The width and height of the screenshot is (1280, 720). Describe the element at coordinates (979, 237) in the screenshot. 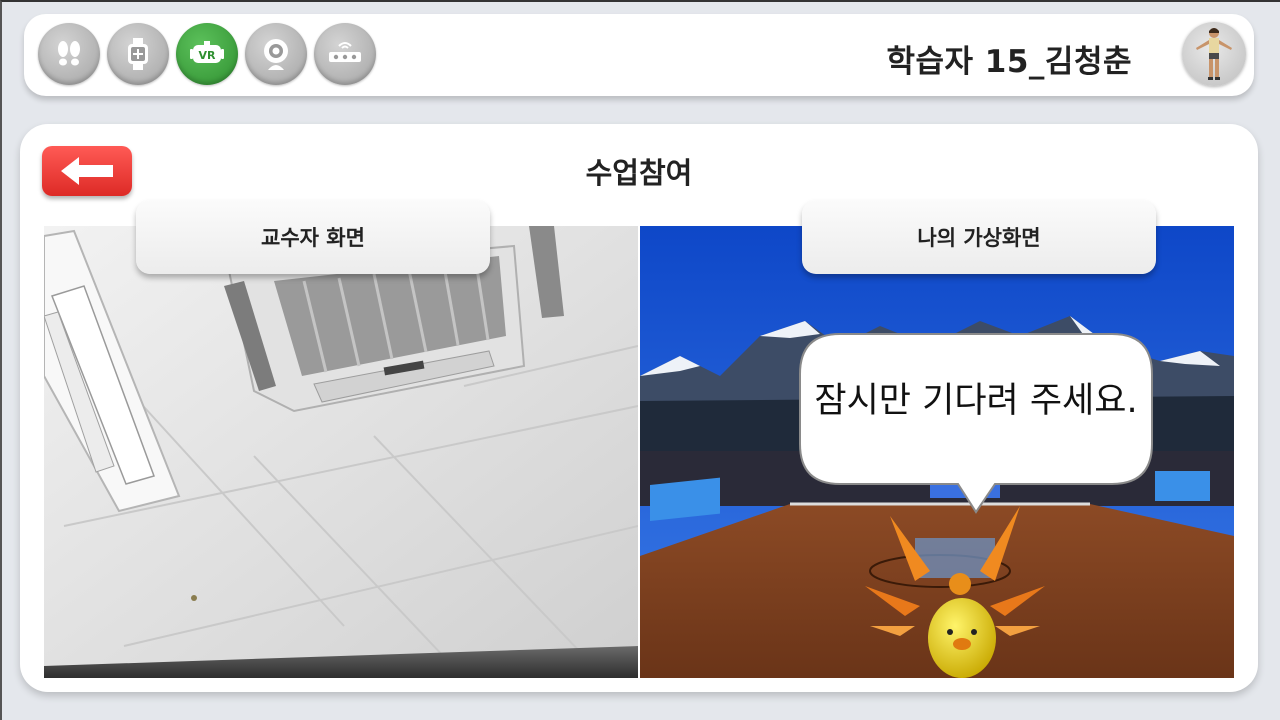

I see `my-virtual-screen-label: 나의 가상화면` at that location.